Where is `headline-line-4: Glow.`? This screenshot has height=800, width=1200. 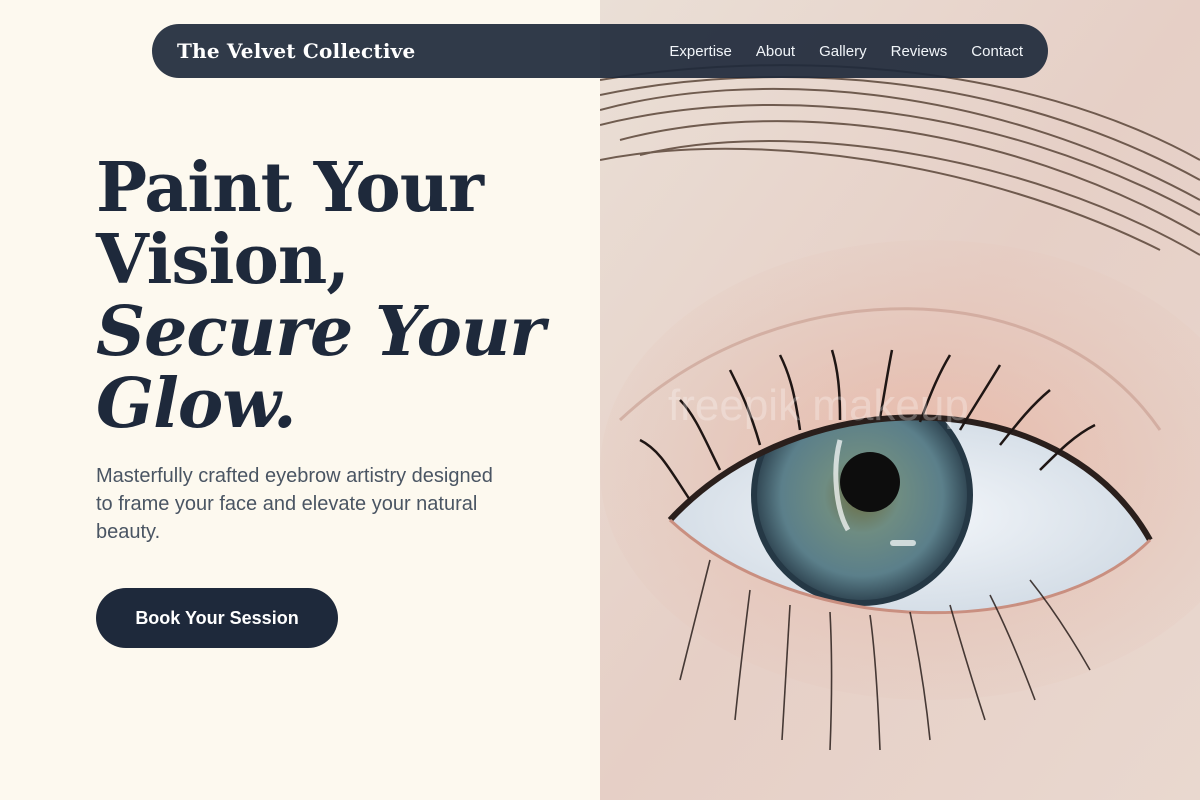
headline-line-4: Glow. is located at coordinates (196, 404).